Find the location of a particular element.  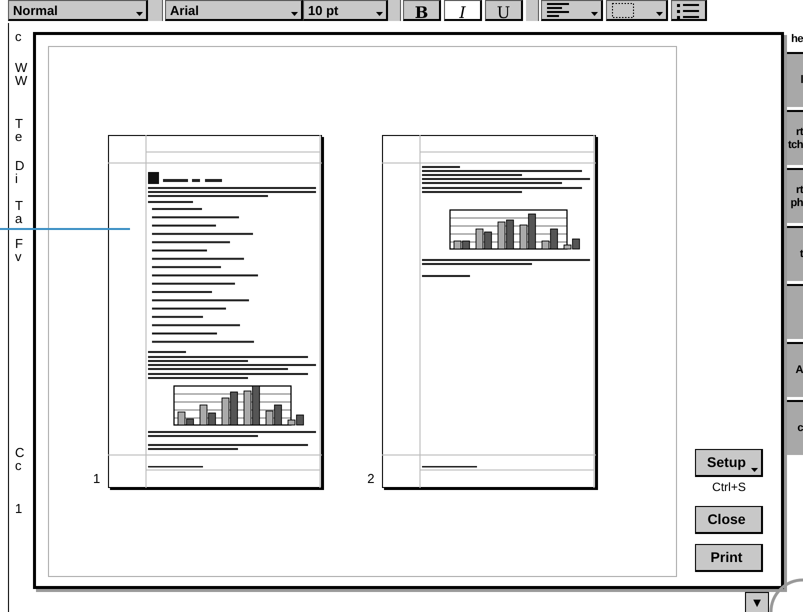

align-button is located at coordinates (572, 10).